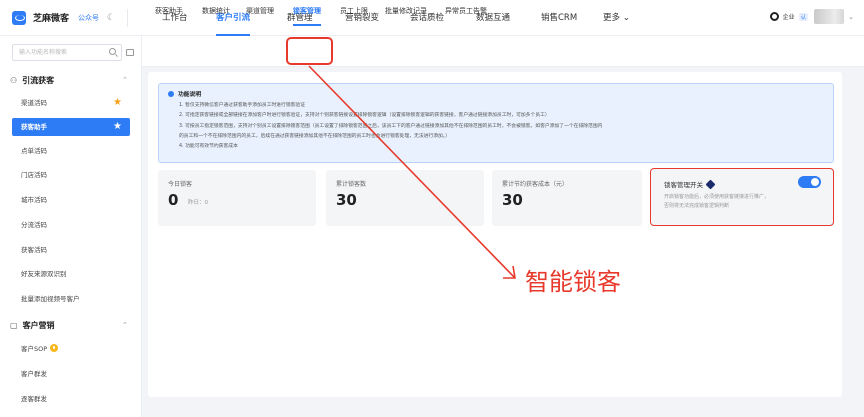  I want to click on annotation-label: 智能锁客, so click(573, 282).